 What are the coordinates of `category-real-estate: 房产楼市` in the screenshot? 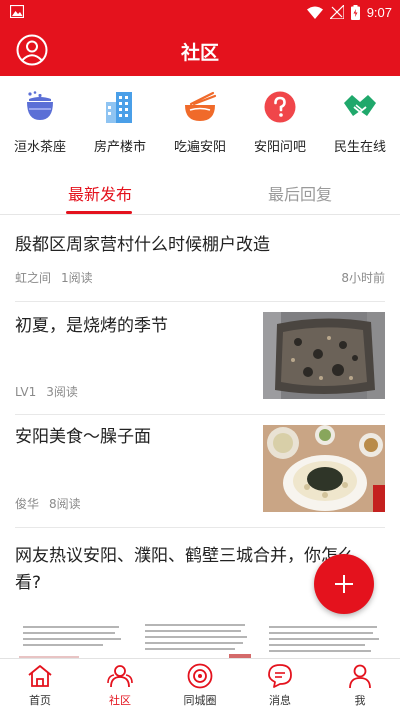 It's located at (120, 122).